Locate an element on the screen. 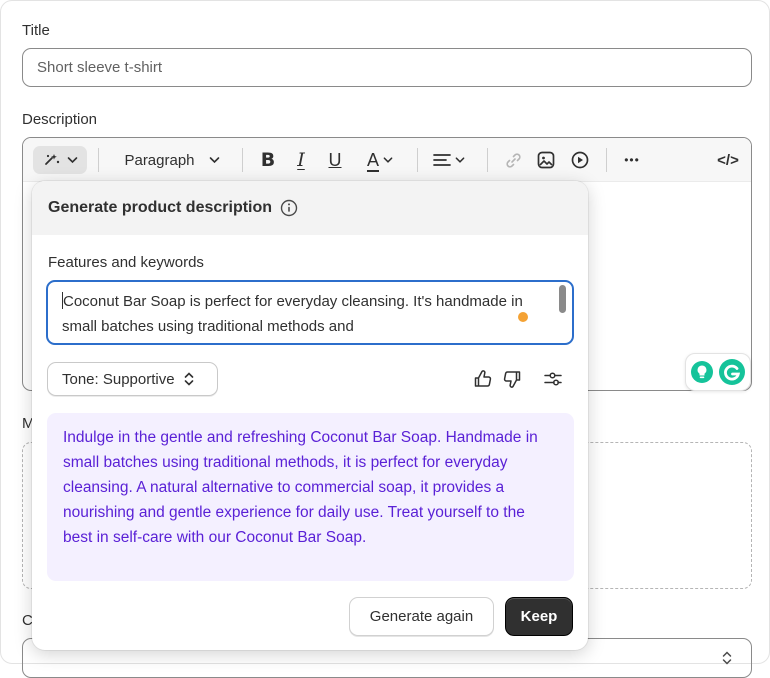  underline-button: U is located at coordinates (335, 160).